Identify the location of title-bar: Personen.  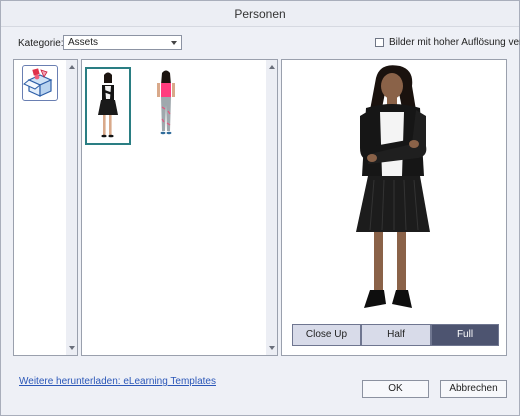
(260, 14).